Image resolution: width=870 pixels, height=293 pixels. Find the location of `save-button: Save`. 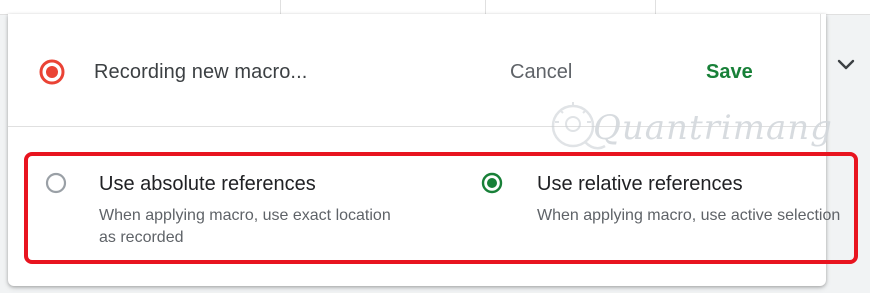

save-button: Save is located at coordinates (729, 72).